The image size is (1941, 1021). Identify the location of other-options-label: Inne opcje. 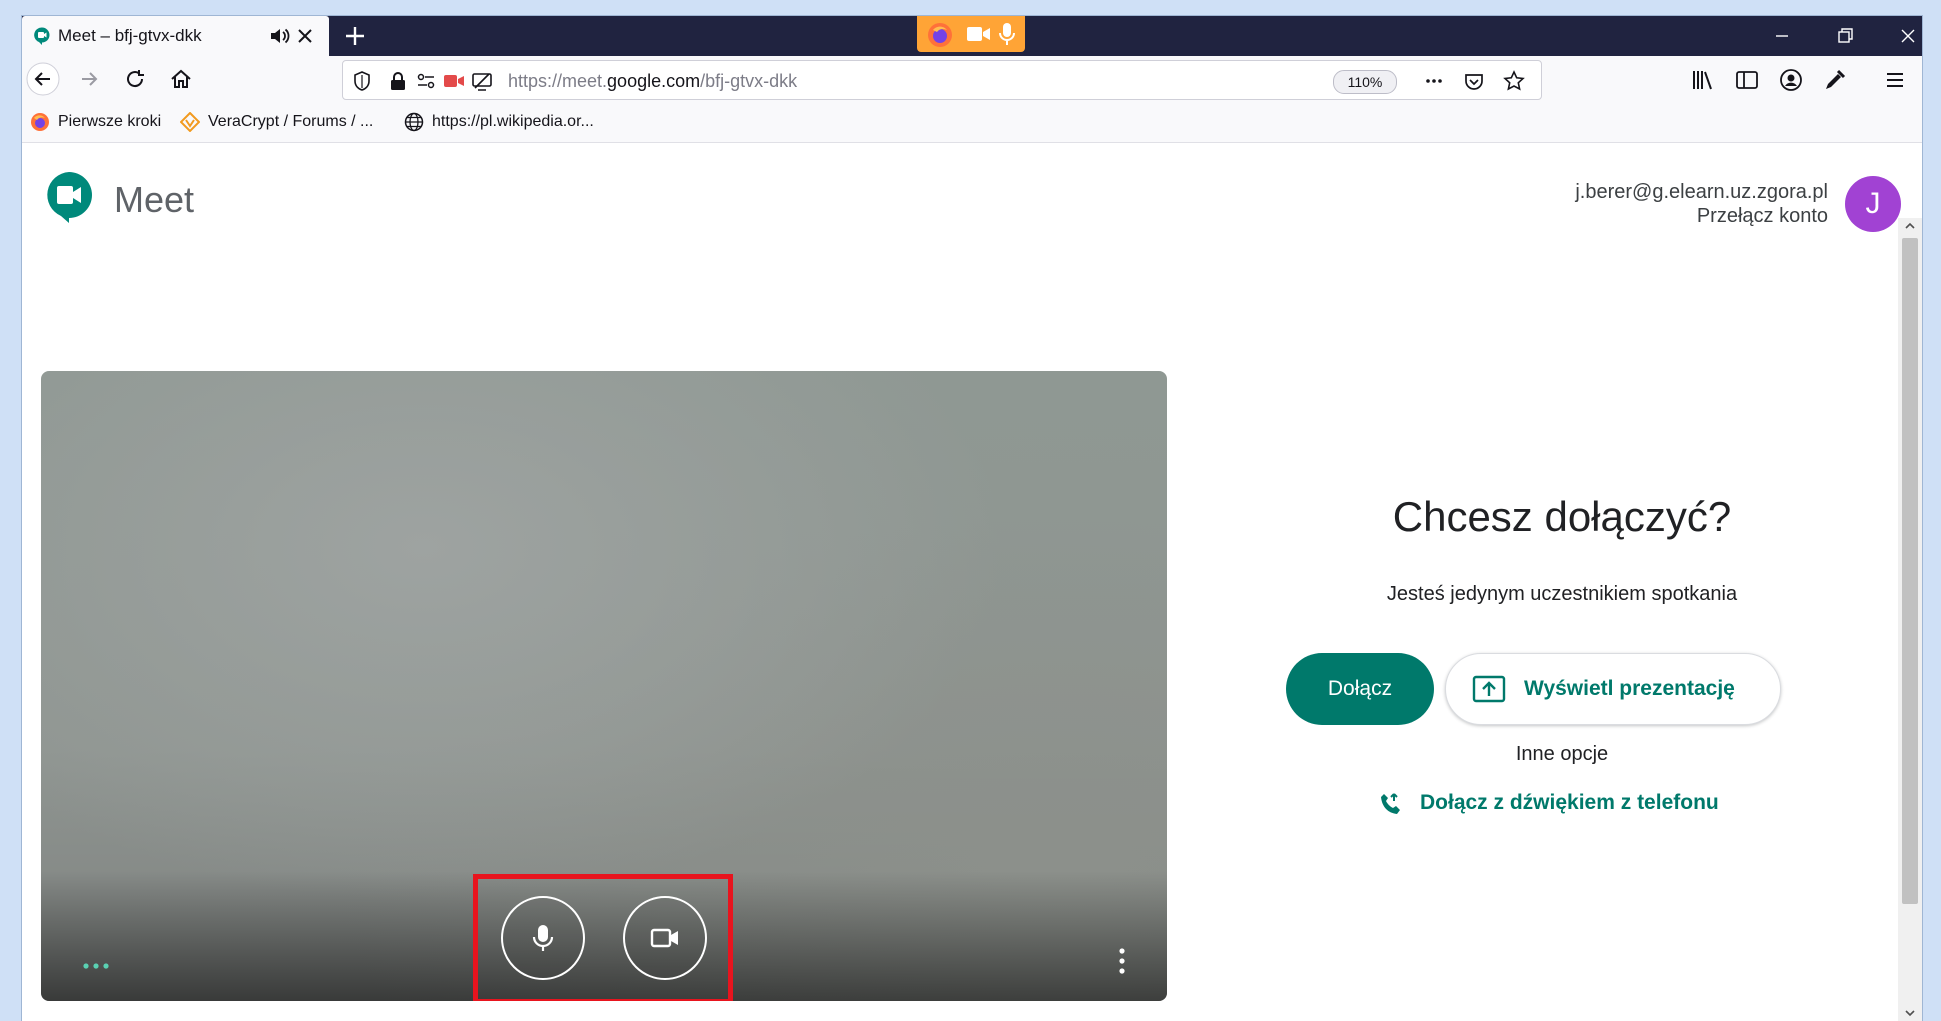
(1562, 754).